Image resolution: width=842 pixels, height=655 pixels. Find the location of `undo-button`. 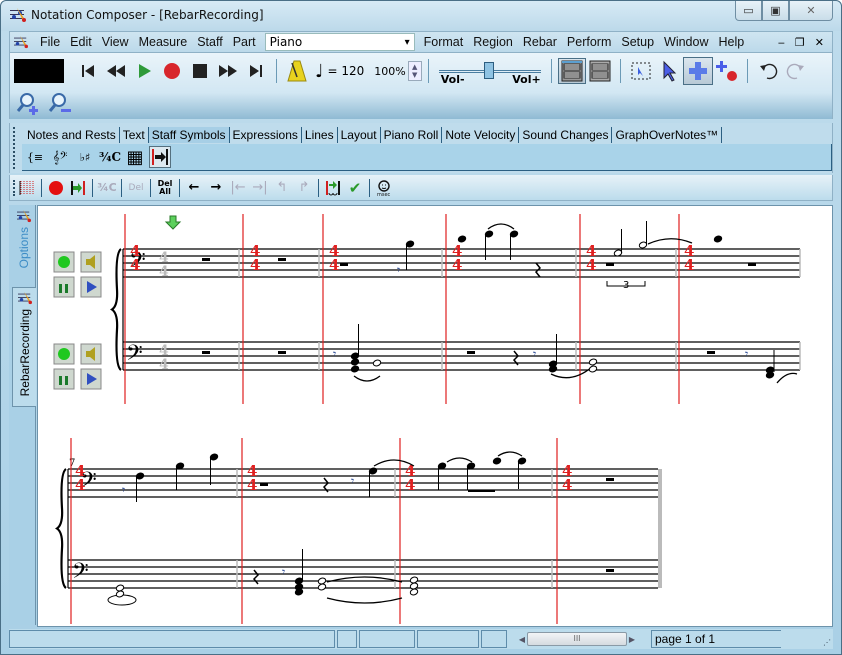

undo-button is located at coordinates (768, 71).